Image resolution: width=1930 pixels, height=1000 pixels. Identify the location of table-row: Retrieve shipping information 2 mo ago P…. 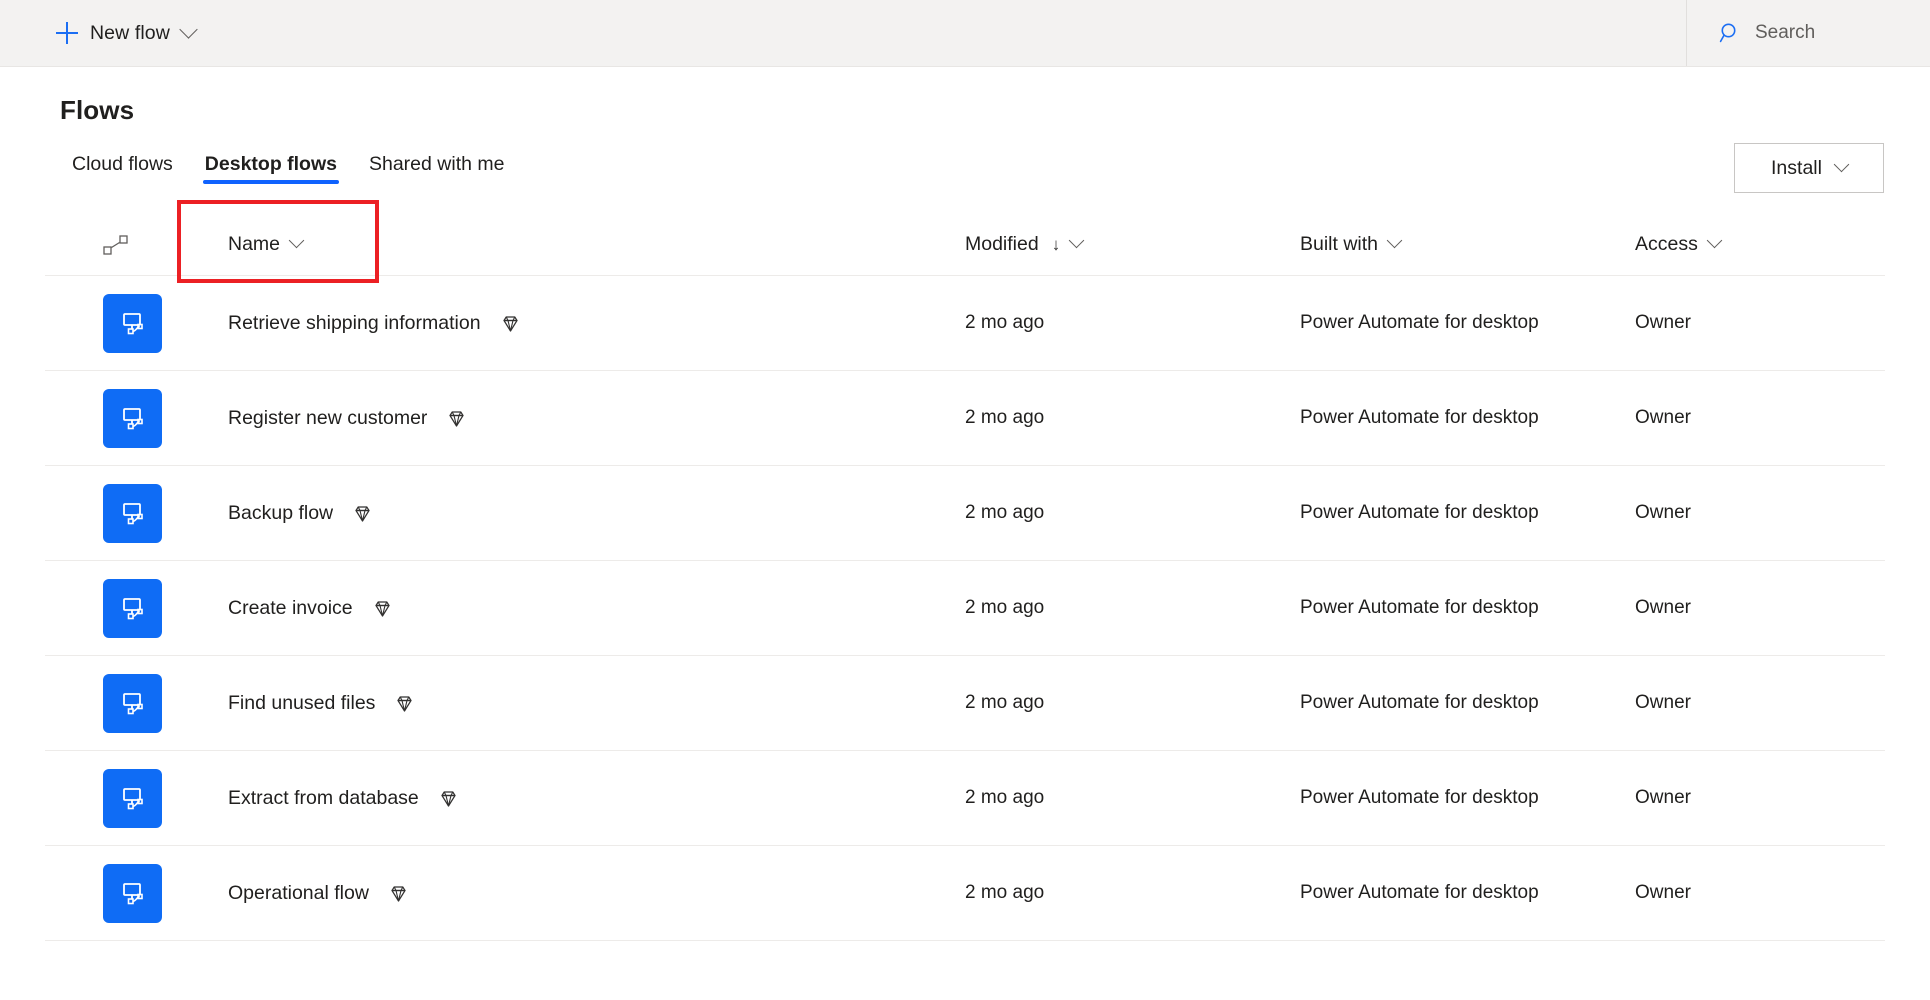
(965, 323).